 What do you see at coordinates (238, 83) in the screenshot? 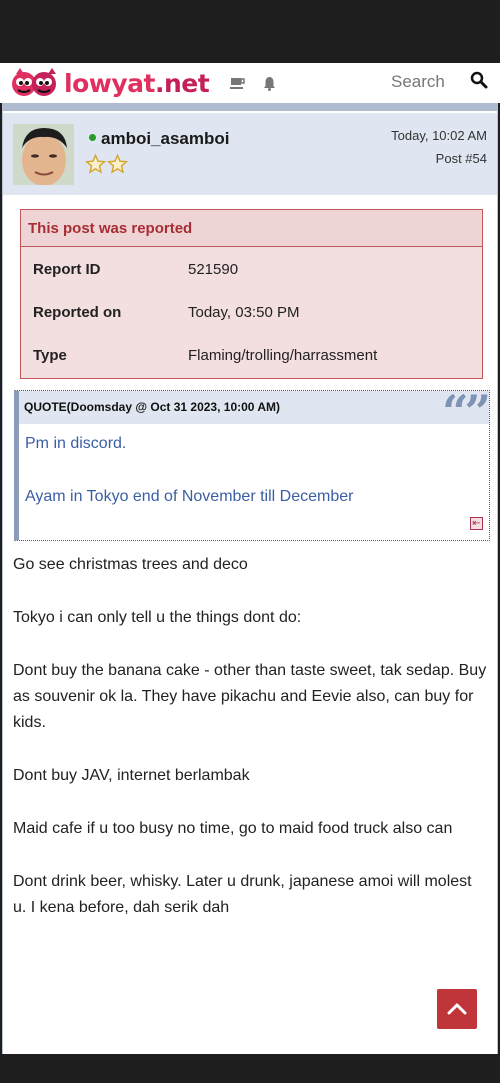
I see `coffee-icon` at bounding box center [238, 83].